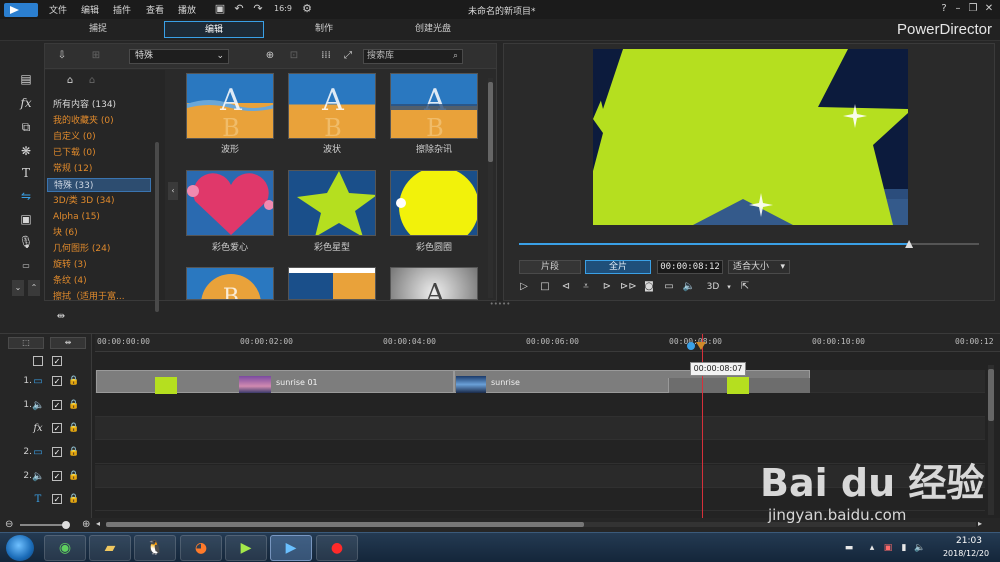 The image size is (1000, 562). I want to click on preview-timecode: 00:00:08:12, so click(690, 267).